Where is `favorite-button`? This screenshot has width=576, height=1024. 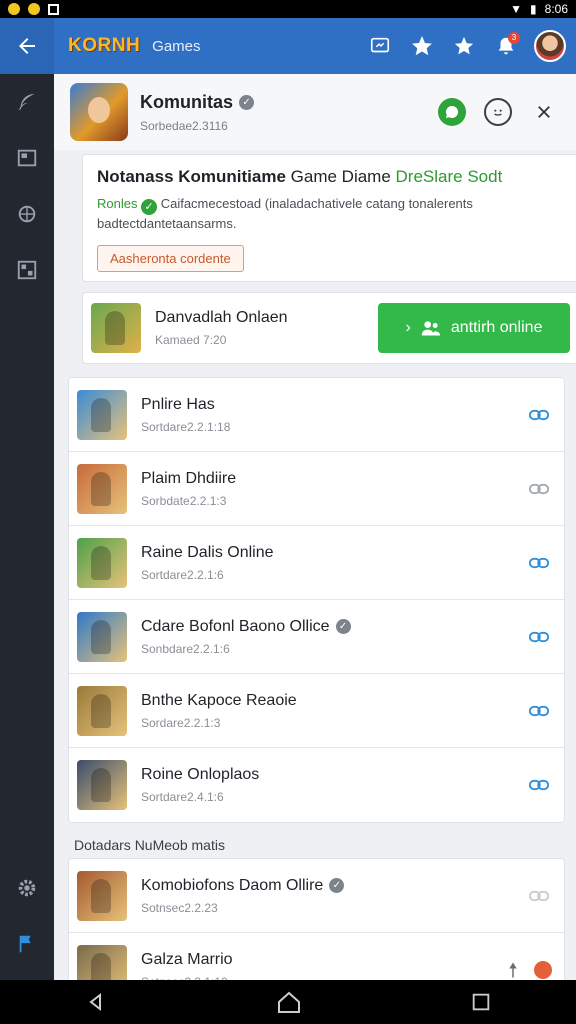
favorite-button is located at coordinates (422, 46).